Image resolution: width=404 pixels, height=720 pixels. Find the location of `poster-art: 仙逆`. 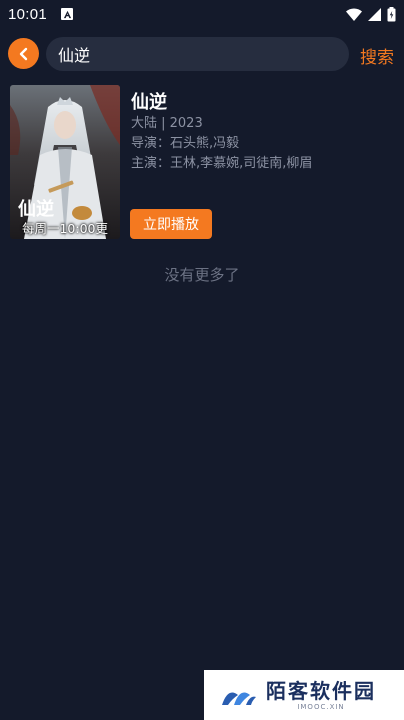

poster-art: 仙逆 is located at coordinates (65, 162).